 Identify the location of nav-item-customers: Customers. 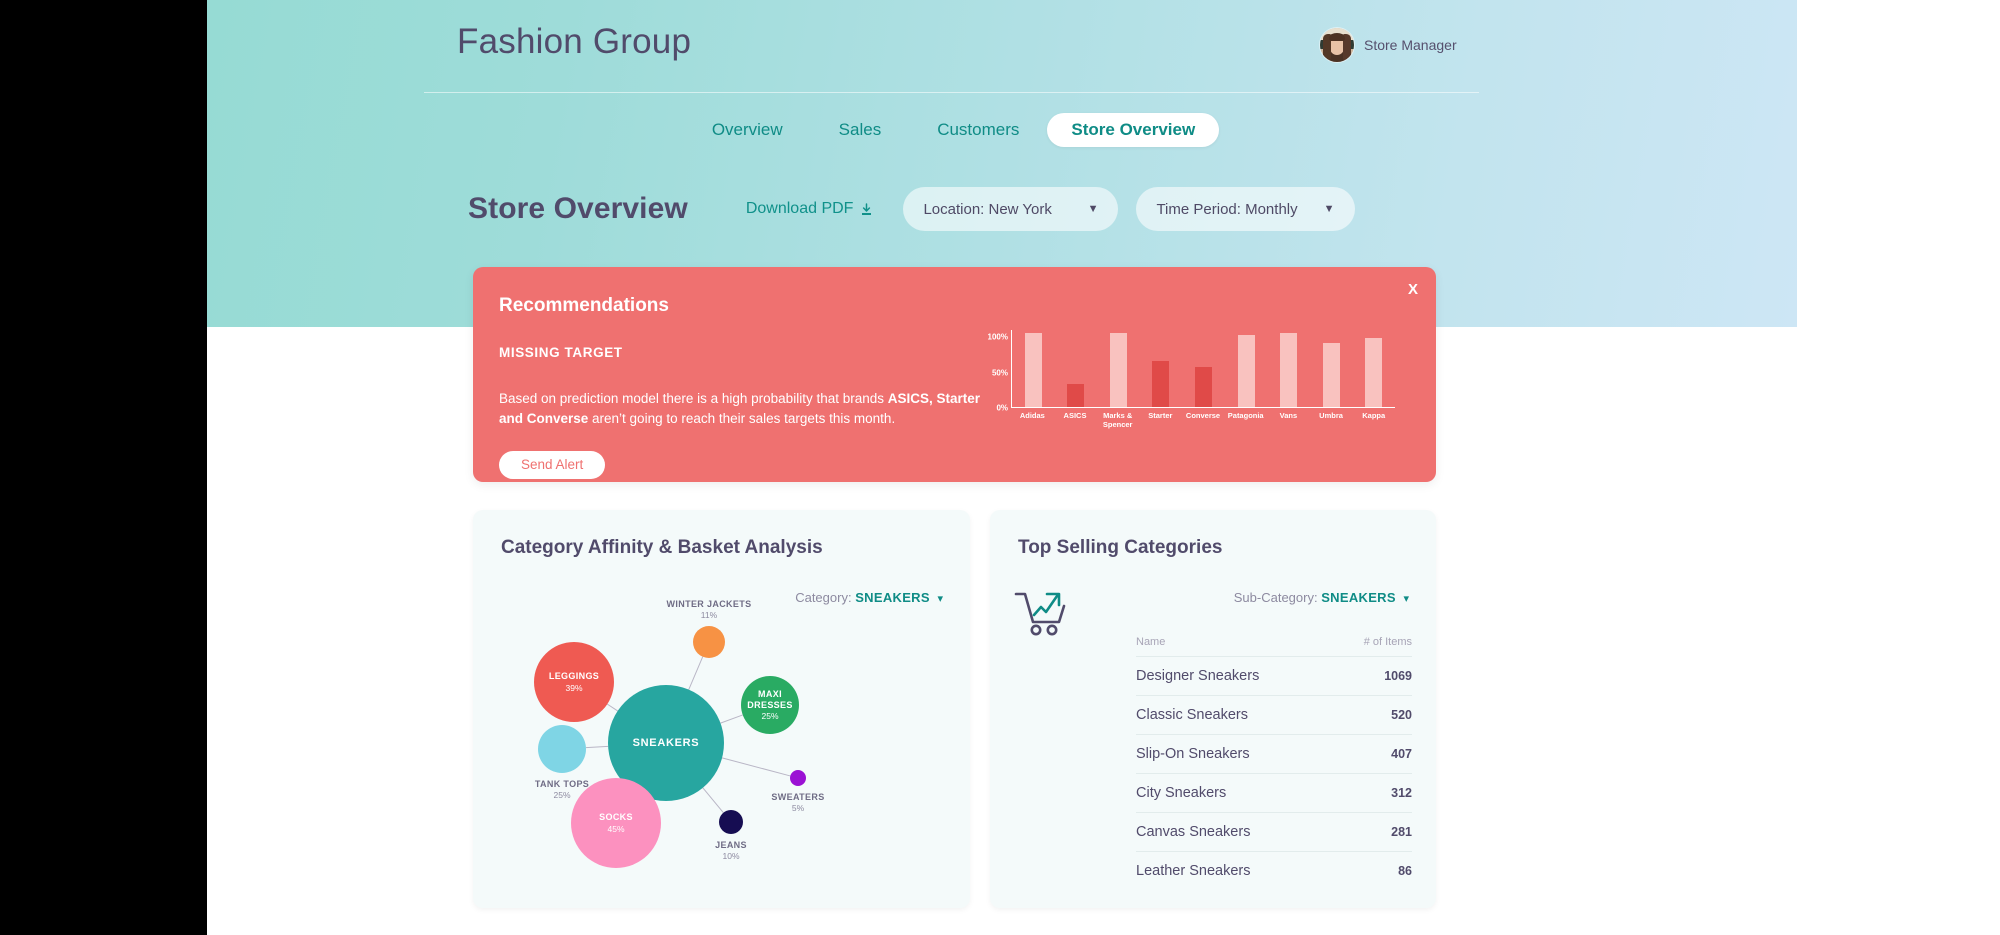
(978, 130).